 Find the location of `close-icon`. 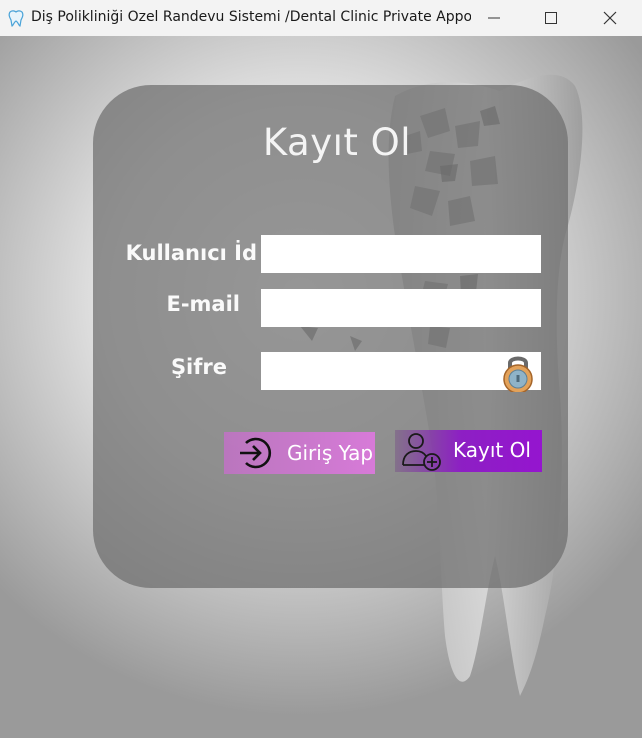

close-icon is located at coordinates (610, 18).